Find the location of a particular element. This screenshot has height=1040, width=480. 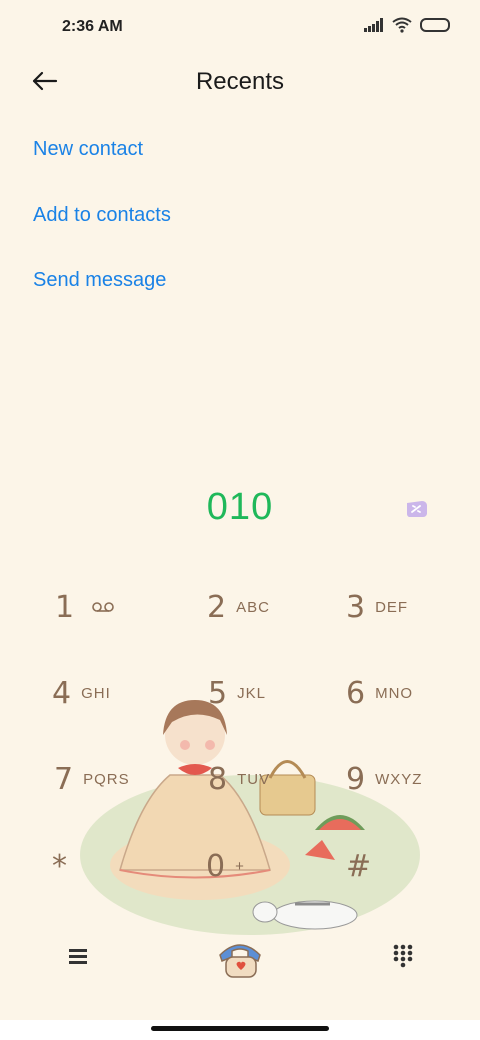

key-digit: 9 is located at coordinates (356, 779).